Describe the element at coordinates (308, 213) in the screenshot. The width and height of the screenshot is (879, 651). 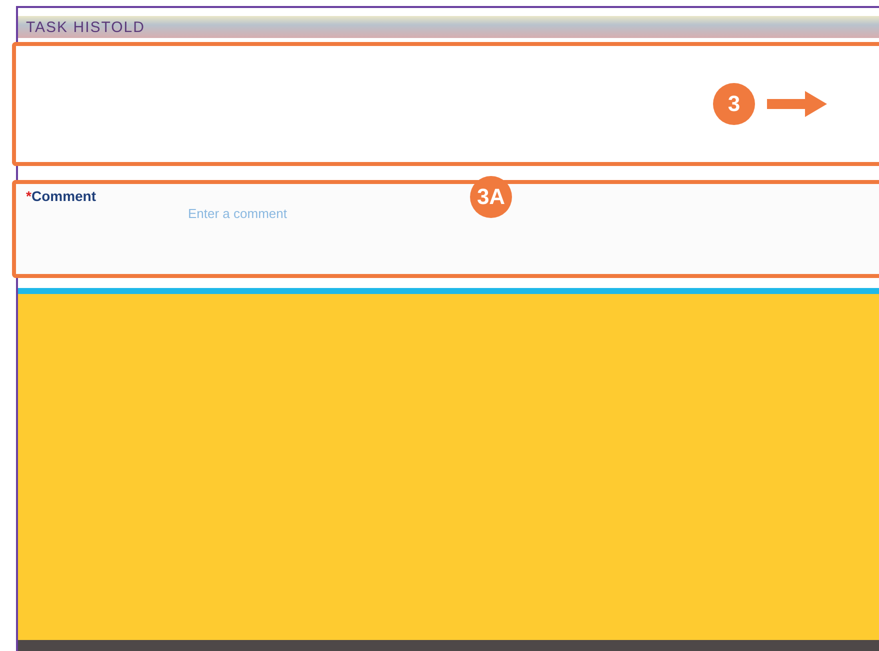
I see `comment-field: Enter a comment` at that location.